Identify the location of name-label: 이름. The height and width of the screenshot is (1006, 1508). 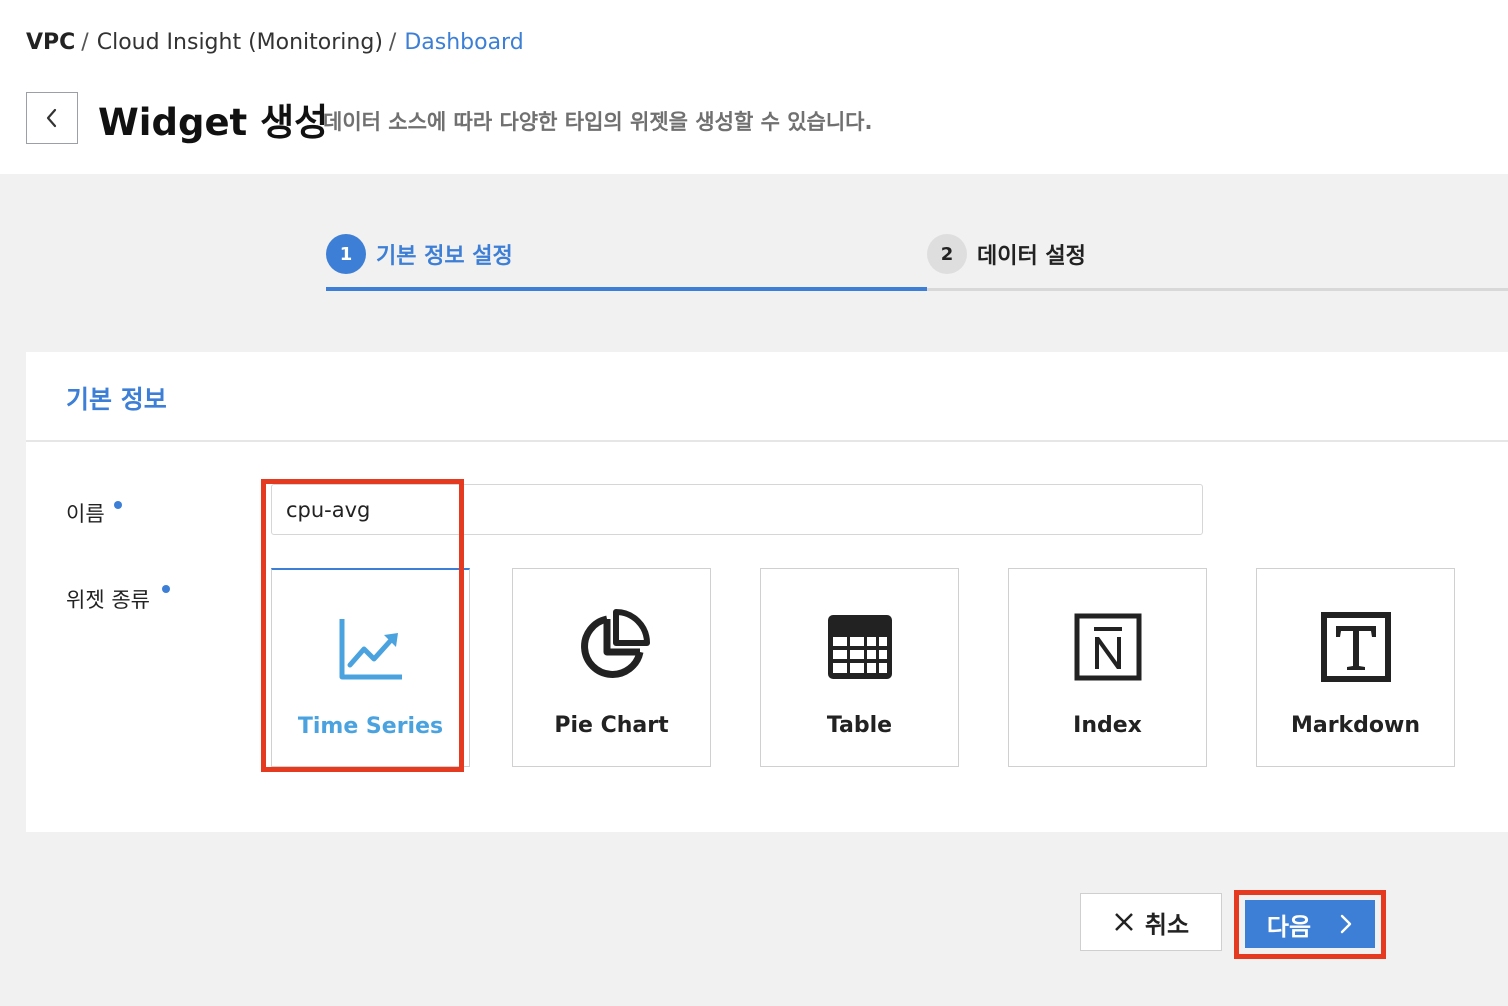
(85, 514).